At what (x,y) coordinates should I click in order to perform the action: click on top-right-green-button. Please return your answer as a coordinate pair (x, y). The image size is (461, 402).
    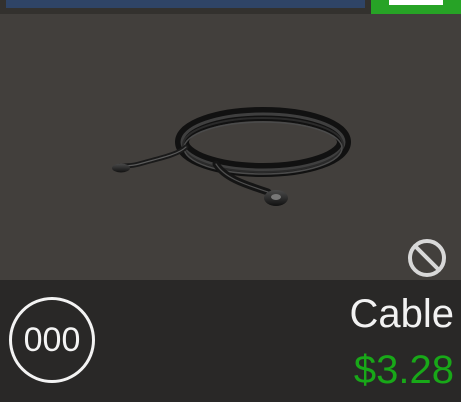
    Looking at the image, I should click on (416, 7).